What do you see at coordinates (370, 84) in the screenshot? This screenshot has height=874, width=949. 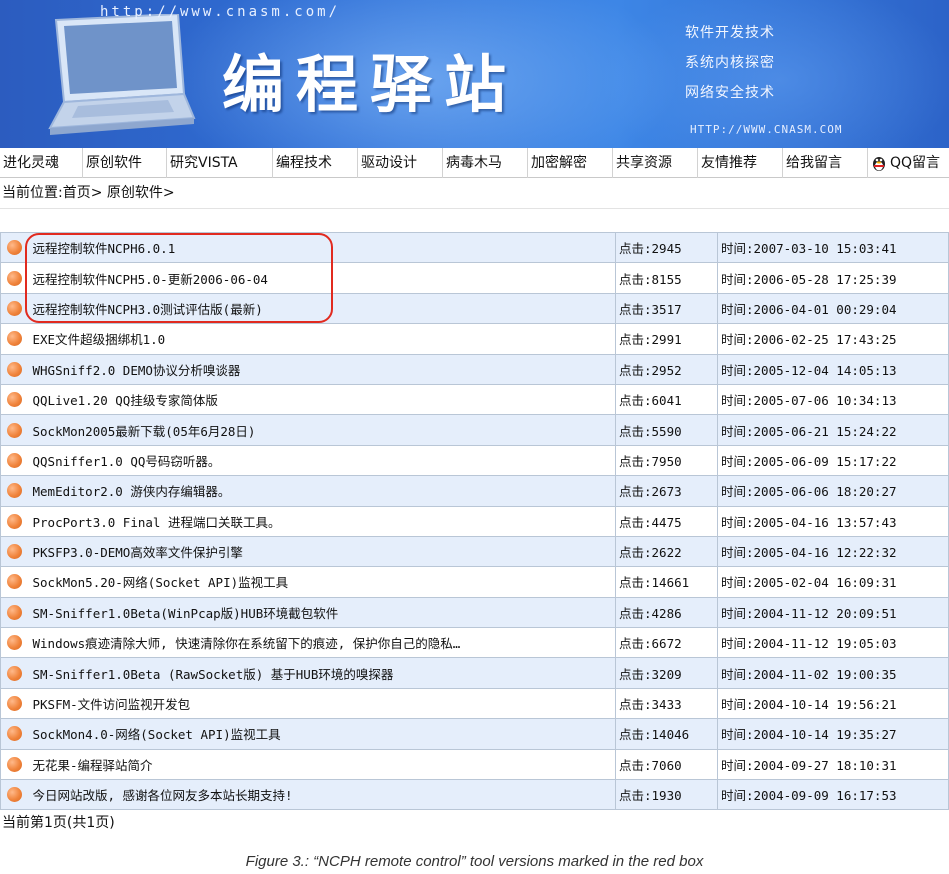 I see `site-title: 编程驿站` at bounding box center [370, 84].